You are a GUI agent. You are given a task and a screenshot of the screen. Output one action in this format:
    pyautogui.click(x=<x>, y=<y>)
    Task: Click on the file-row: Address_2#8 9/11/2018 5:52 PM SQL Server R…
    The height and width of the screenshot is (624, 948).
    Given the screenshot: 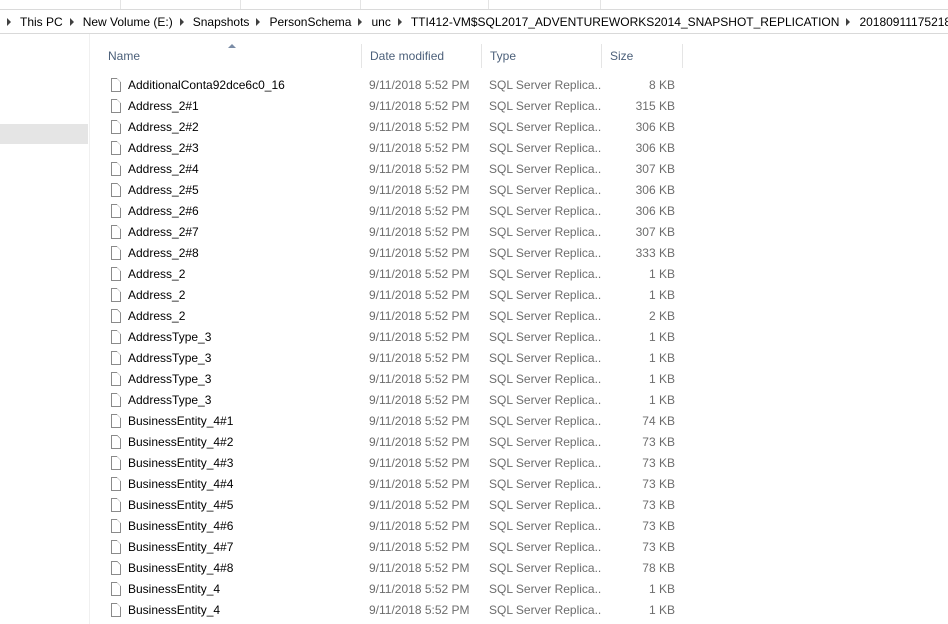 What is the action you would take?
    pyautogui.click(x=391, y=252)
    